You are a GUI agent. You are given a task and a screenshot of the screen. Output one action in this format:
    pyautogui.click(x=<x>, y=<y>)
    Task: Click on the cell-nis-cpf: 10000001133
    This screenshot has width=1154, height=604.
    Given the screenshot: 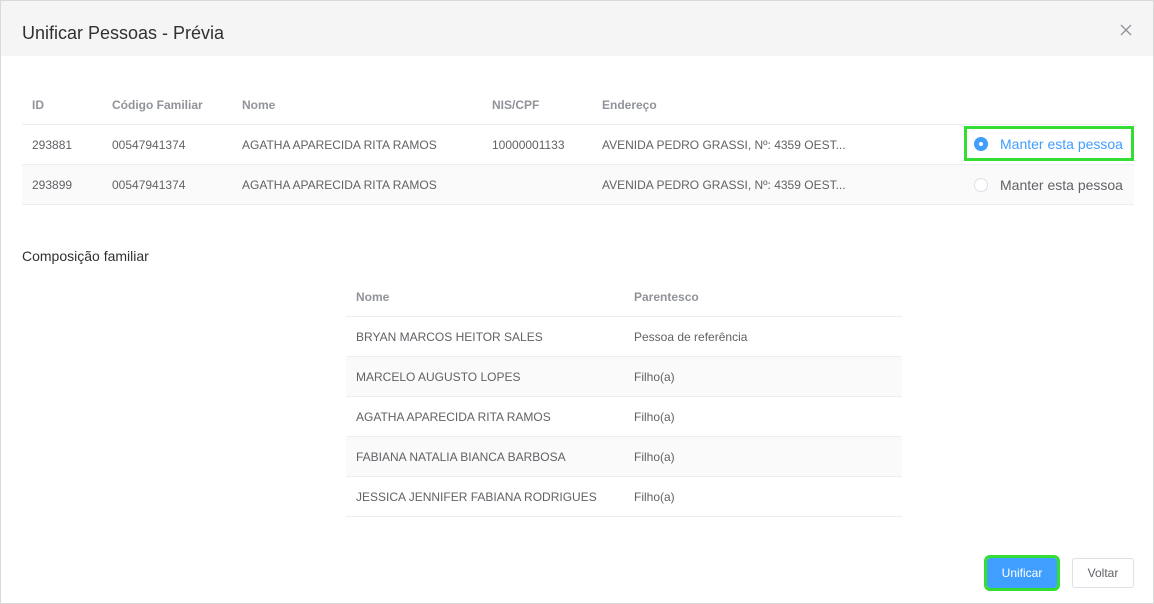 What is the action you would take?
    pyautogui.click(x=528, y=145)
    